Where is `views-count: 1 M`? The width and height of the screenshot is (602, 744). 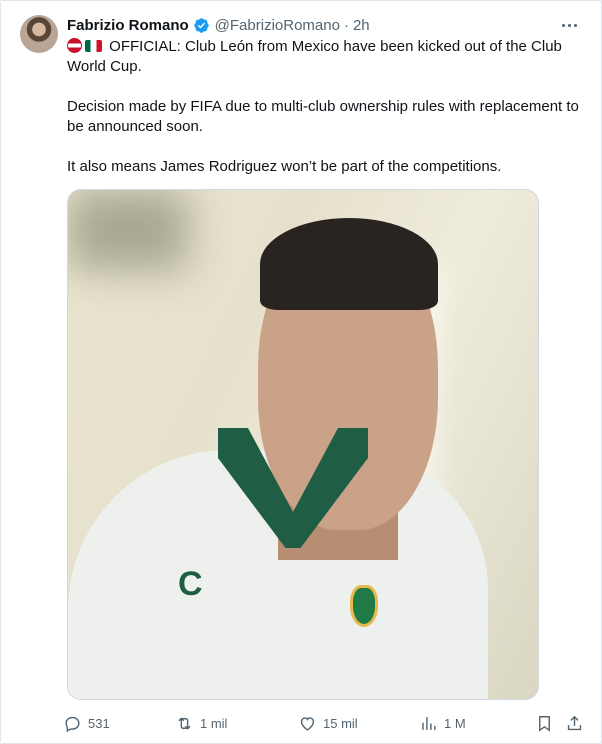 views-count: 1 M is located at coordinates (455, 723).